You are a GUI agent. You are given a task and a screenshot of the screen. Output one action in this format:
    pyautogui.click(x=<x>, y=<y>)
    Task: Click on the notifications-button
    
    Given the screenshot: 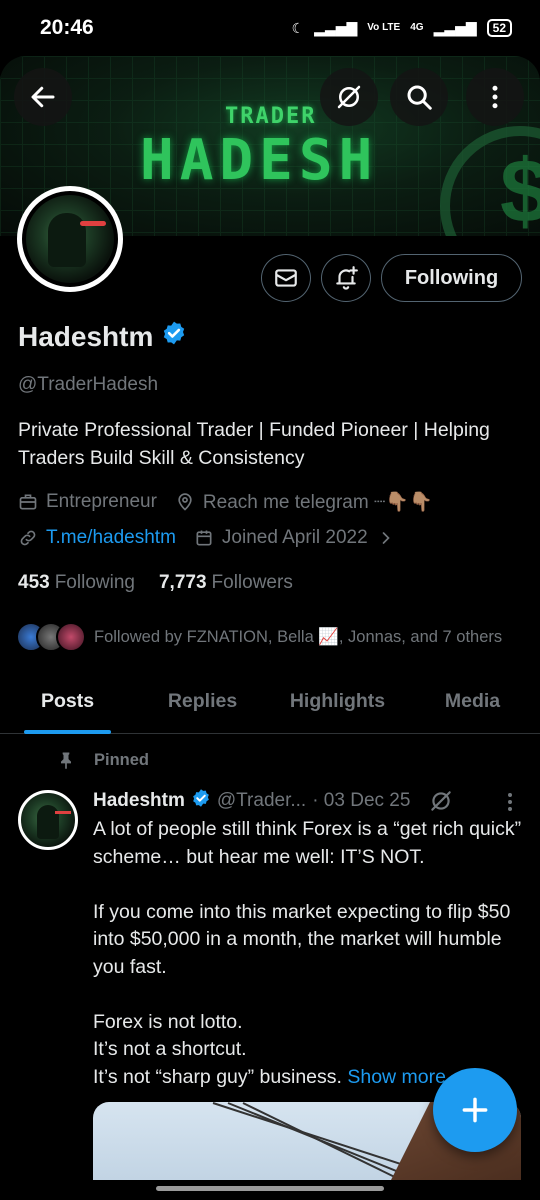 What is the action you would take?
    pyautogui.click(x=346, y=278)
    